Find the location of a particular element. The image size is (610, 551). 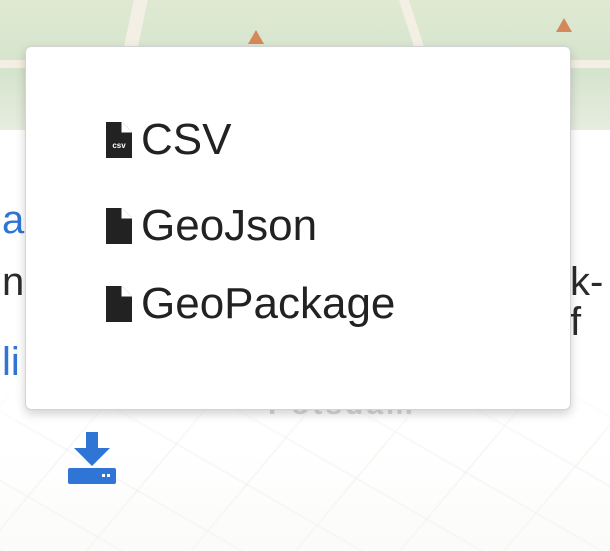

menu-item-geojson: GeoJson is located at coordinates (211, 226).